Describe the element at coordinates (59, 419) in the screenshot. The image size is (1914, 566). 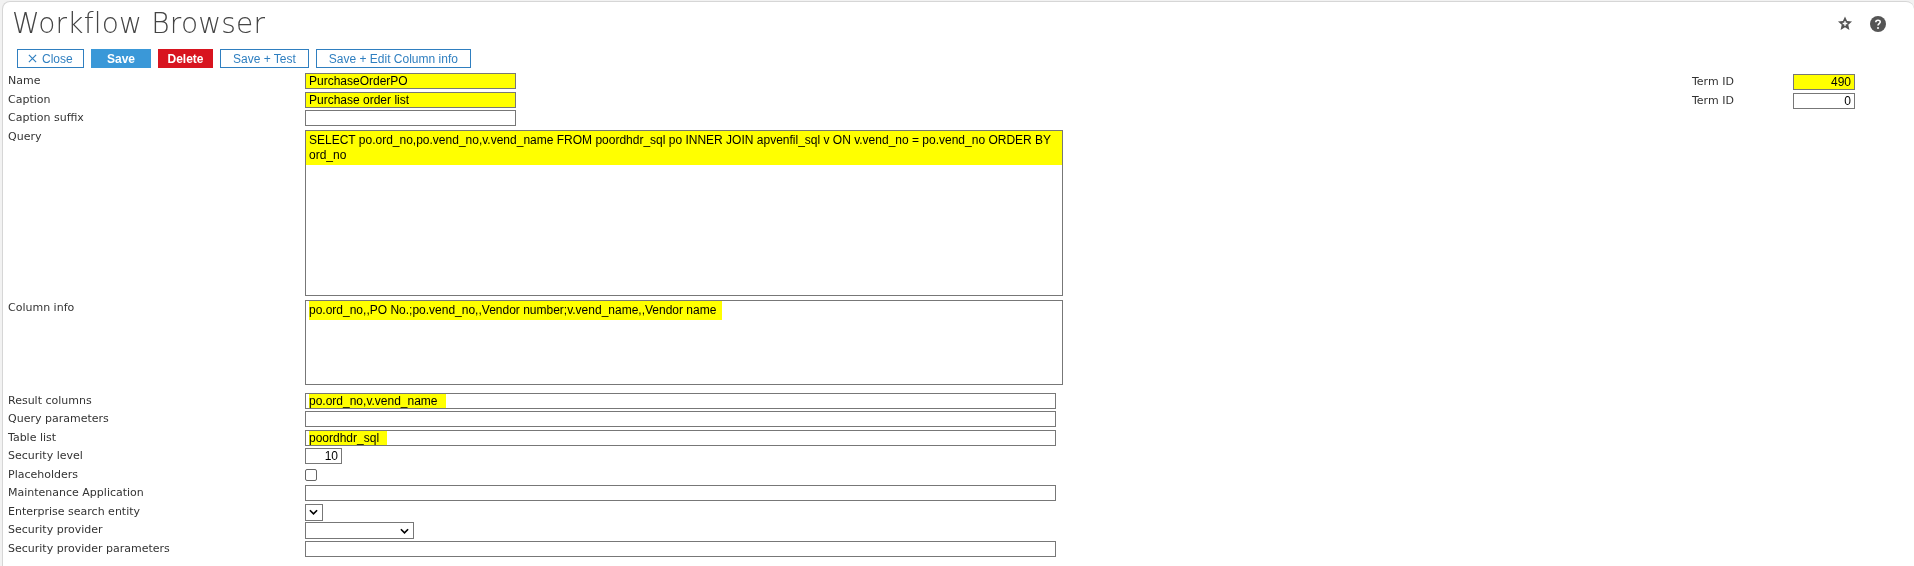
I see `field-label: Query parameters` at that location.